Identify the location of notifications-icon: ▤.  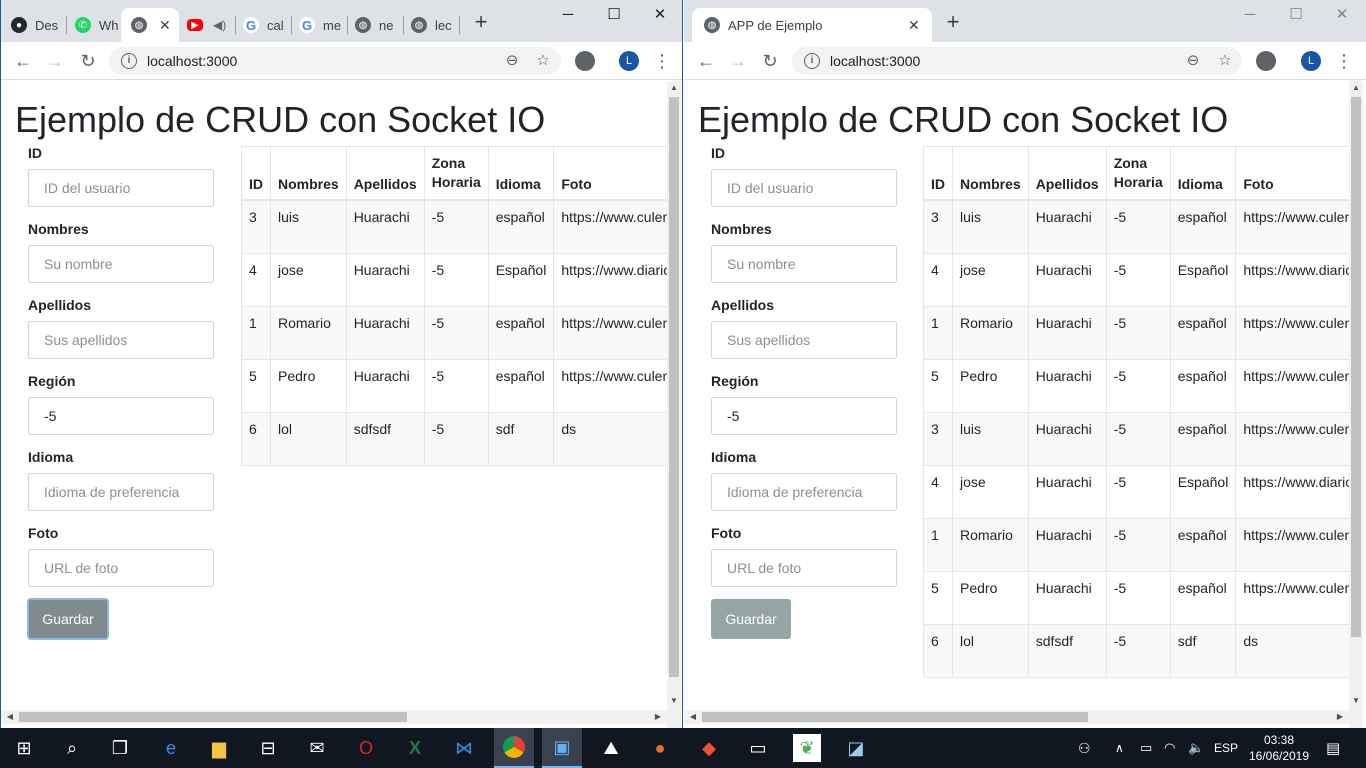
(1333, 748).